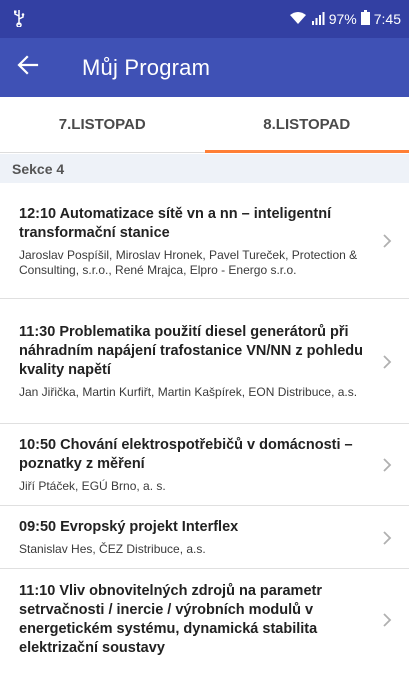  I want to click on item-authors: Jiří Ptáček, EGÚ Brno, a. s., so click(92, 486).